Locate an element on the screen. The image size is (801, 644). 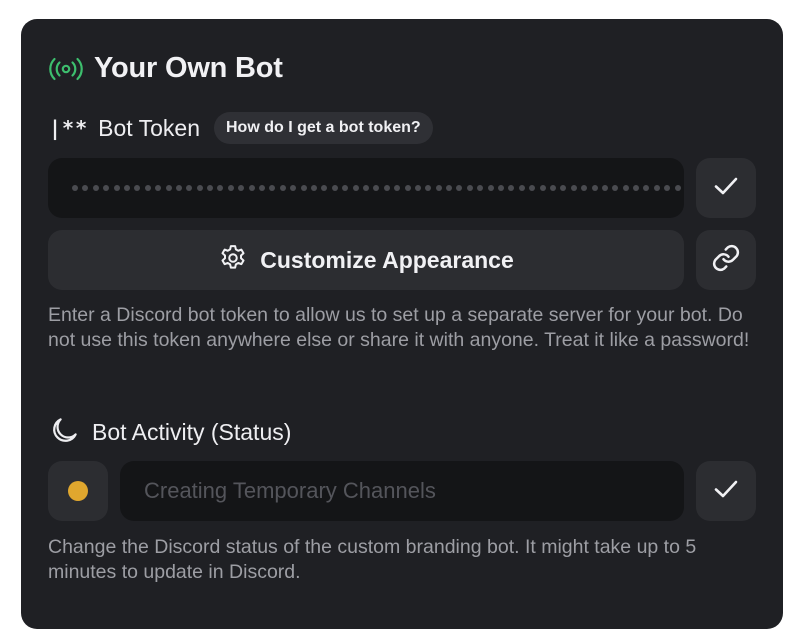
copy-link-button is located at coordinates (726, 260).